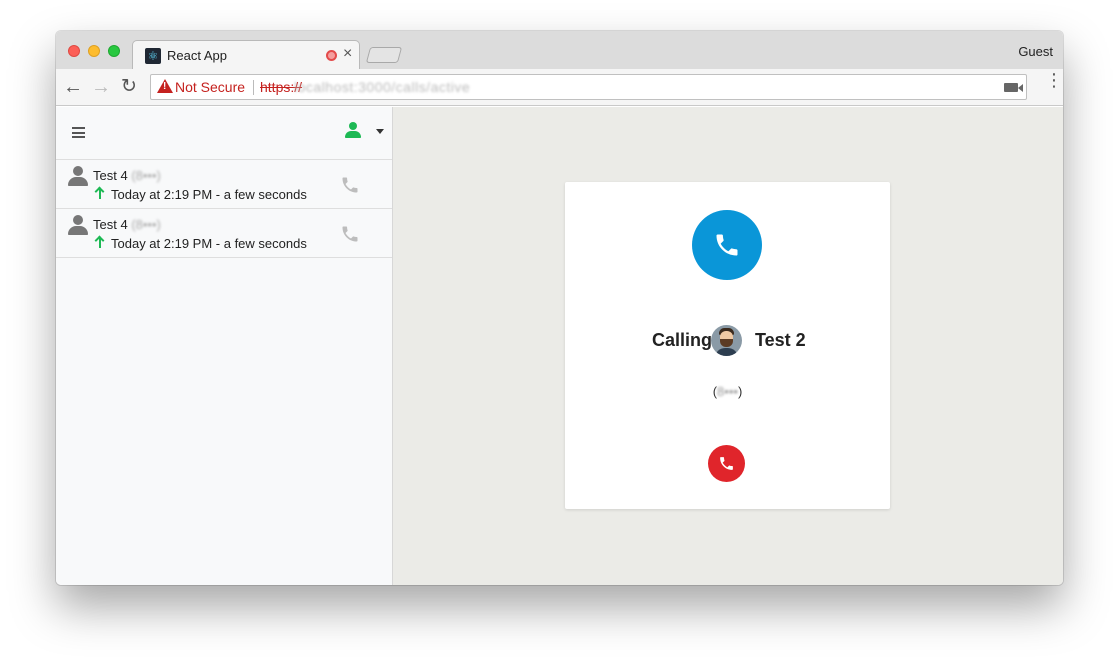 This screenshot has height=665, width=1119. Describe the element at coordinates (153, 56) in the screenshot. I see `react-icon: ⚛` at that location.